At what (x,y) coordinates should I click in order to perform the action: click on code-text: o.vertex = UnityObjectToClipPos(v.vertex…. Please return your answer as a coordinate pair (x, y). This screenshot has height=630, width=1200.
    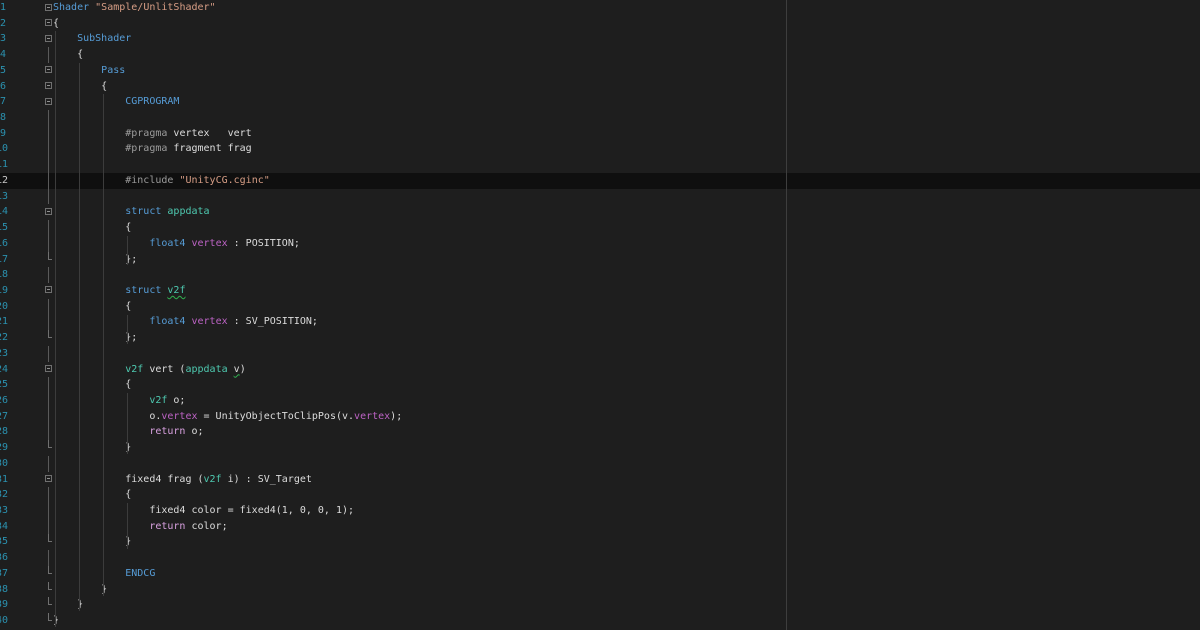
    Looking at the image, I should click on (227, 417).